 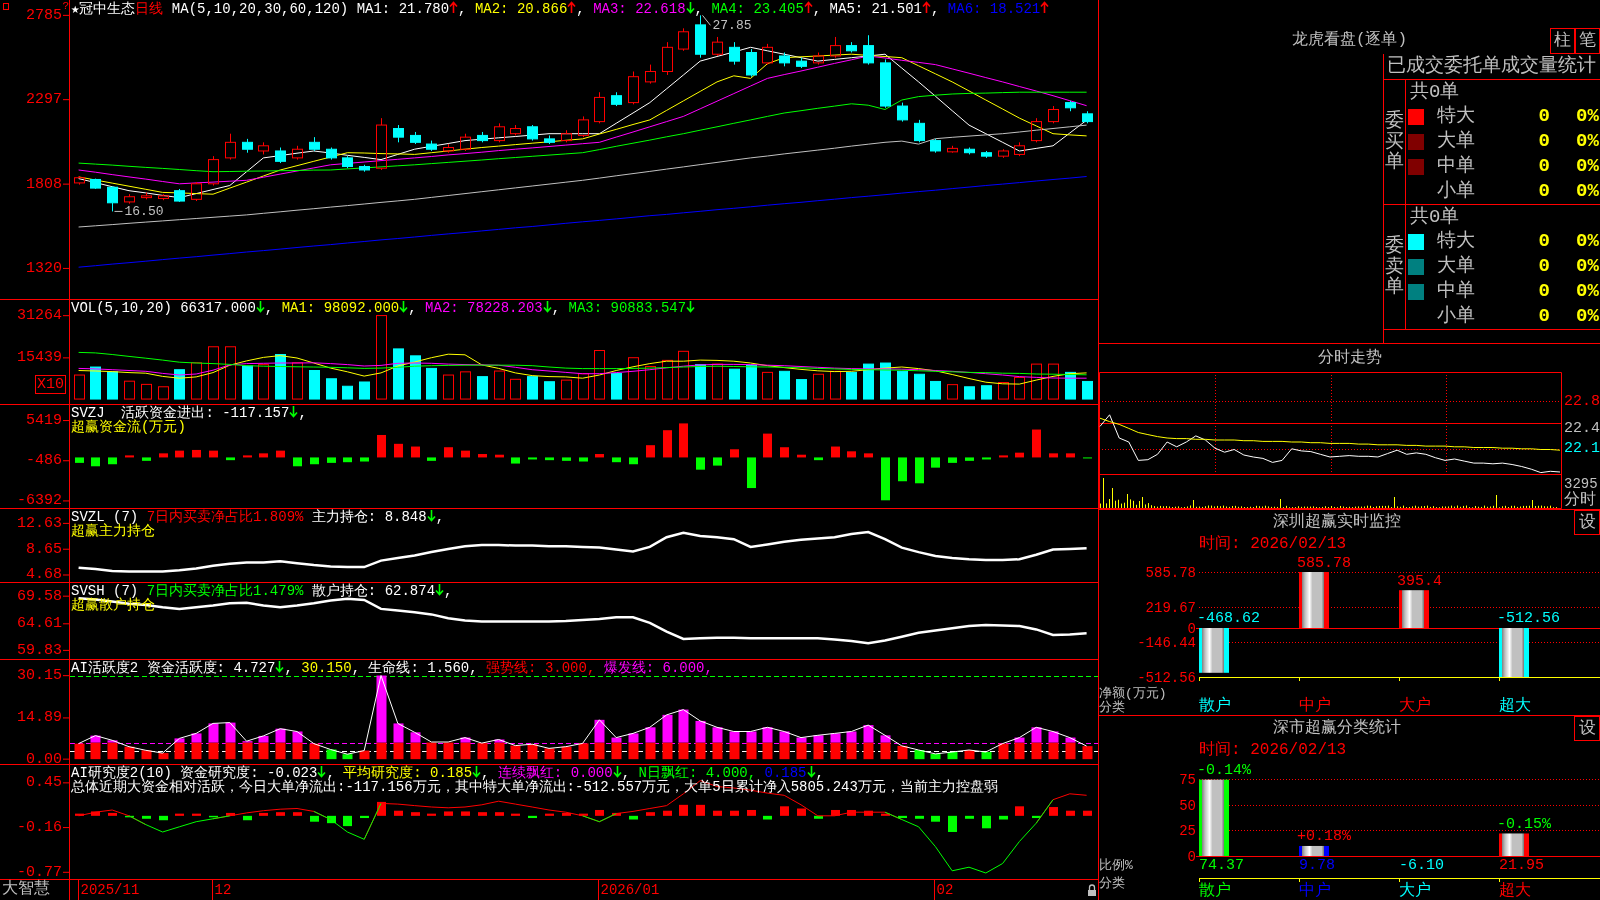 I want to click on value-label: 9.78, so click(x=1317, y=865).